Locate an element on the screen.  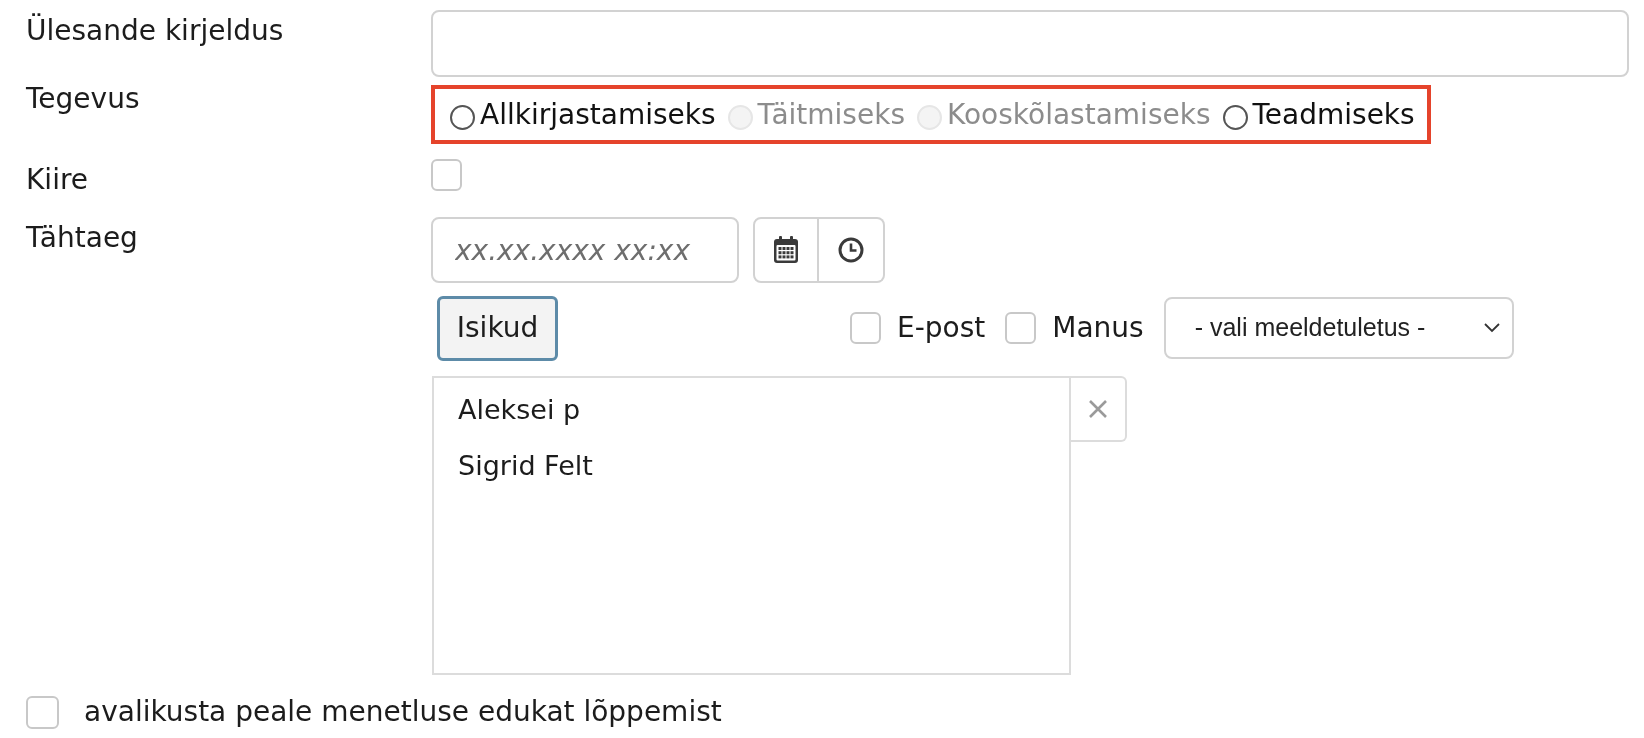
field-label: Ülesande kirjeldus is located at coordinates (155, 31).